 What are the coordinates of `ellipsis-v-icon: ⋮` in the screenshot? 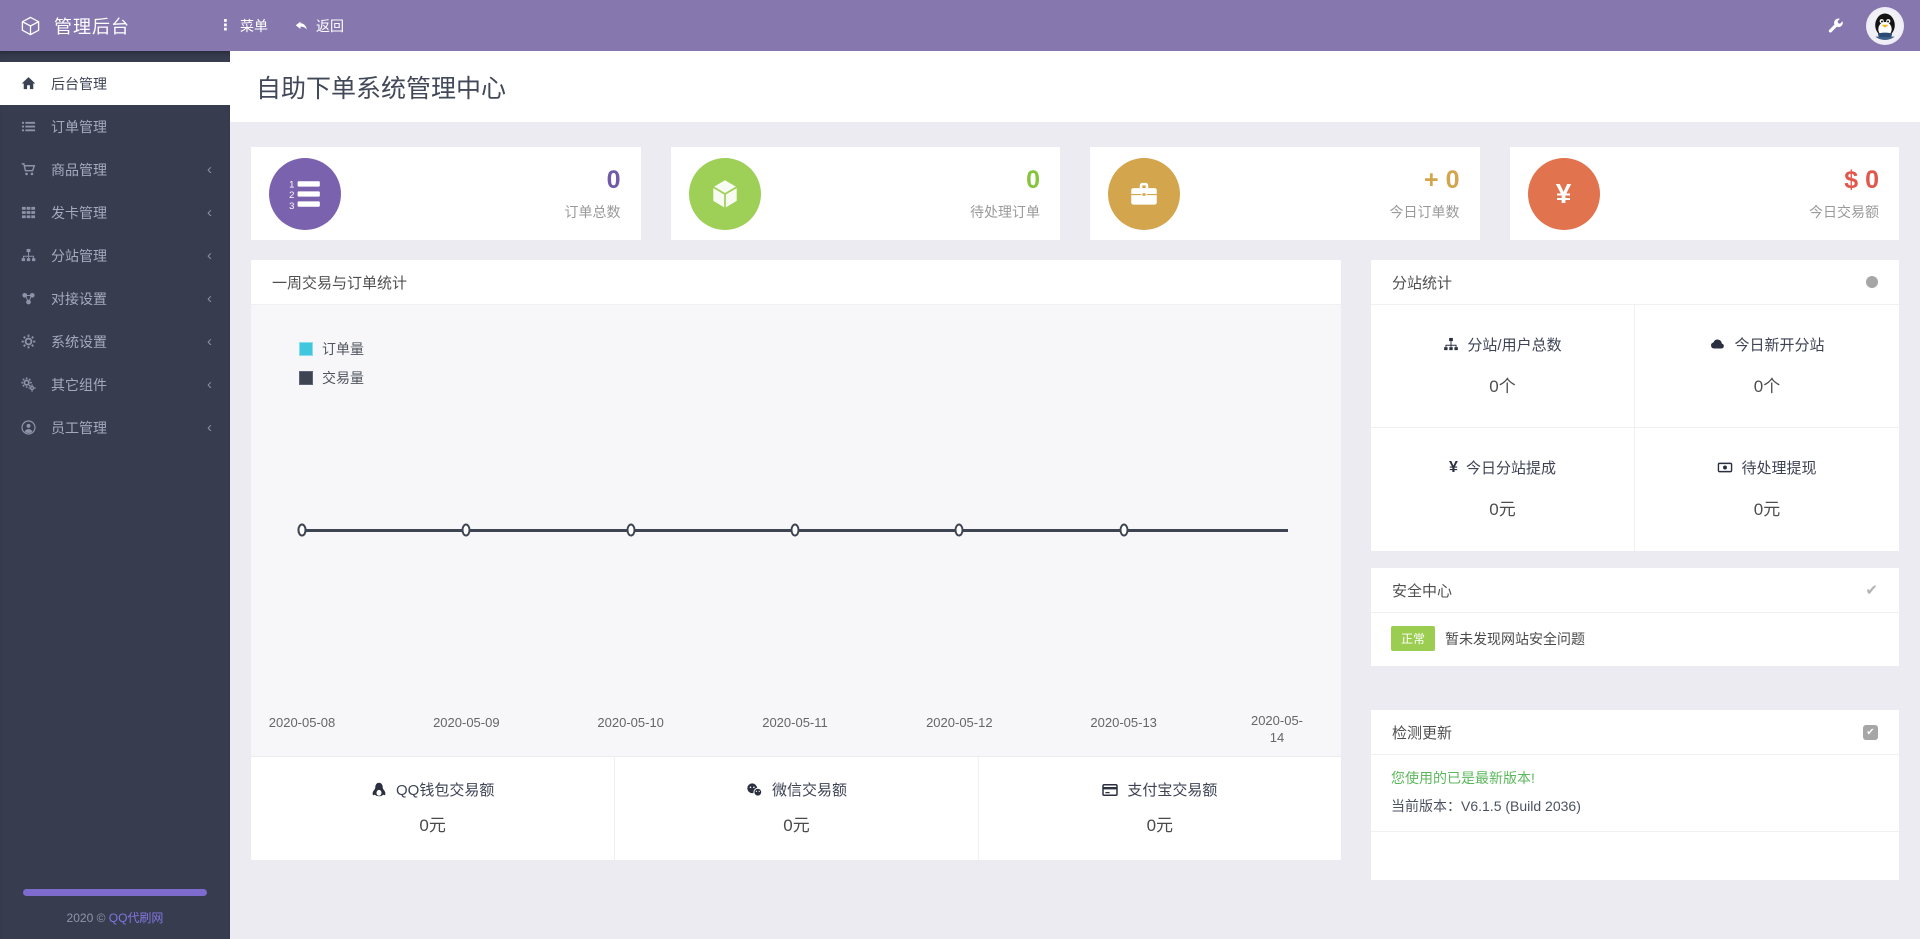 It's located at (225, 25).